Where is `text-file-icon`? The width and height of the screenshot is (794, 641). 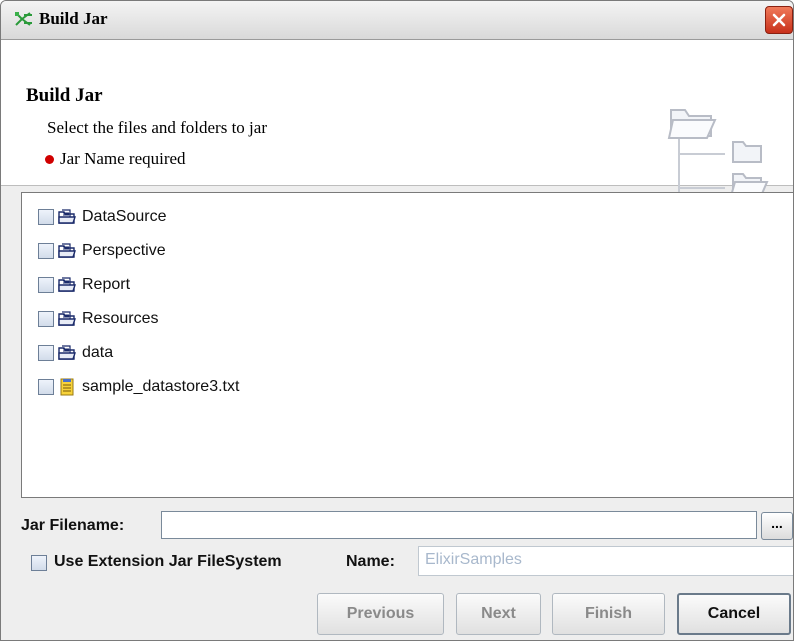
text-file-icon is located at coordinates (68, 387).